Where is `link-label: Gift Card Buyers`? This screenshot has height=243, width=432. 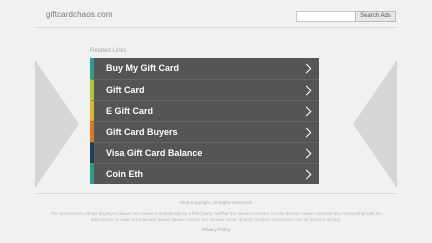 link-label: Gift Card Buyers is located at coordinates (142, 132).